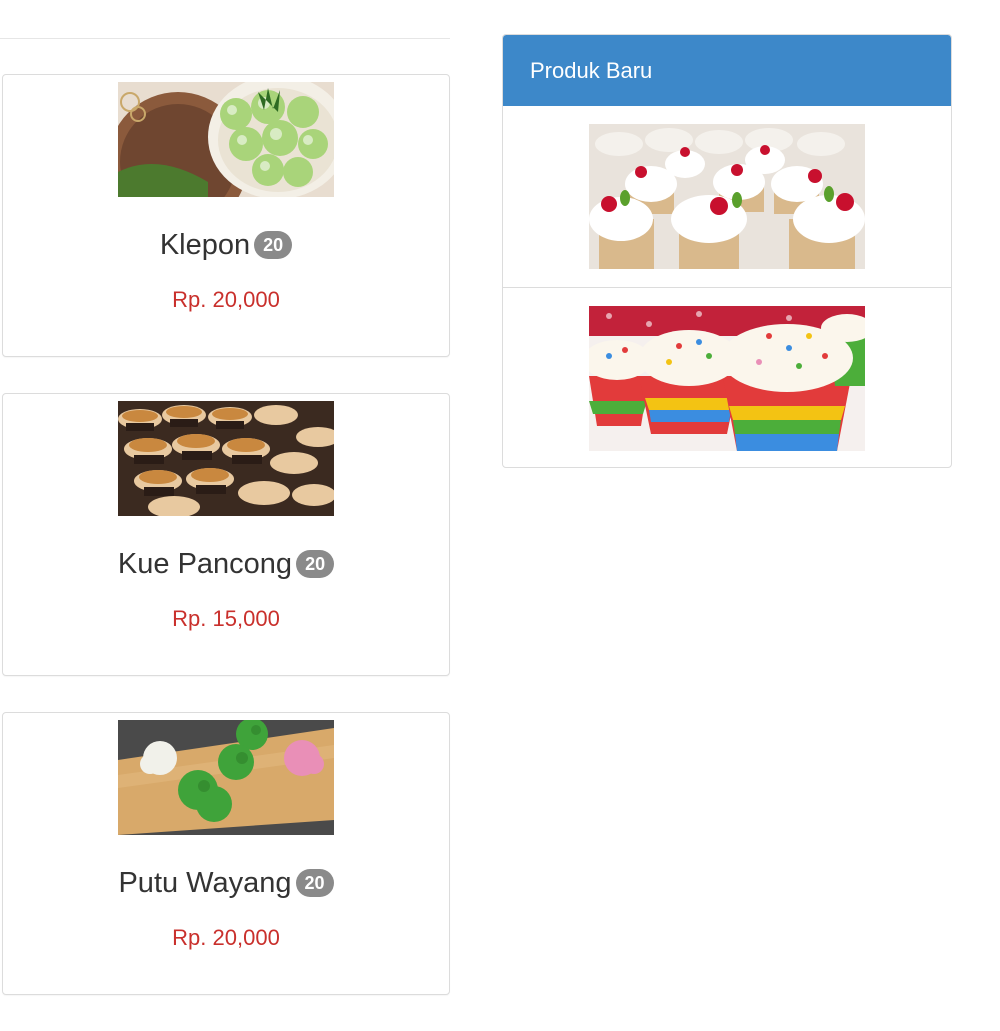 This screenshot has width=1000, height=1031. I want to click on rainbow-cupcakes-image, so click(727, 378).